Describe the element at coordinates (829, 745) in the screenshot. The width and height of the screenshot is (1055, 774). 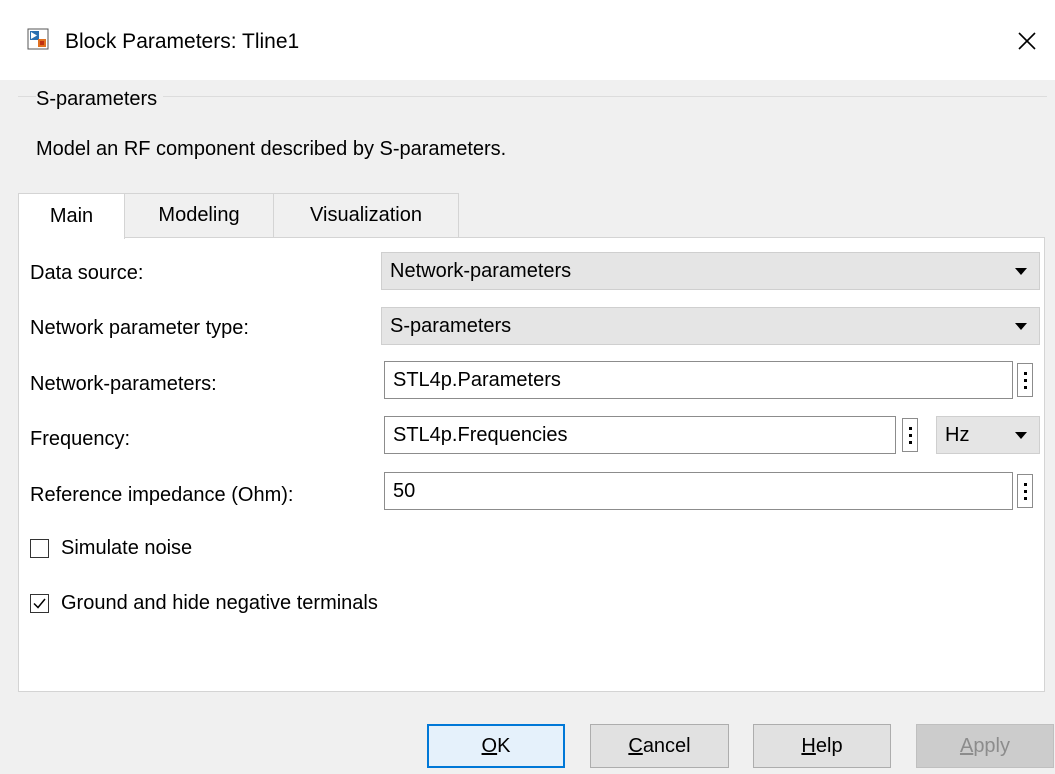
I see `help-label-rest: elp` at that location.